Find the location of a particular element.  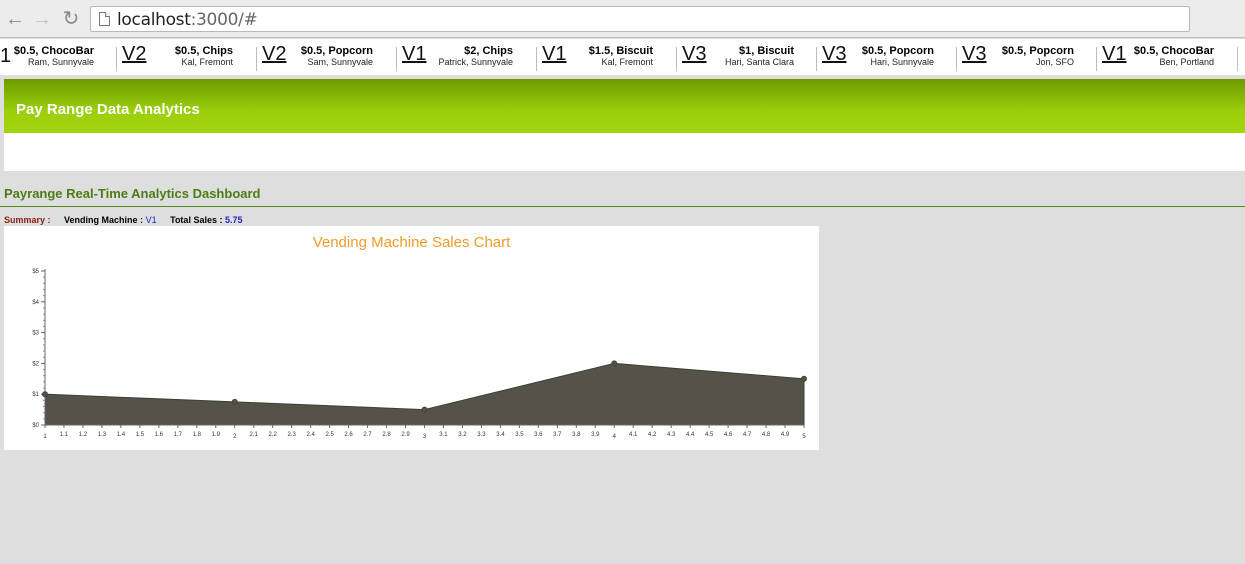

x-tick-label: 5 is located at coordinates (804, 437).